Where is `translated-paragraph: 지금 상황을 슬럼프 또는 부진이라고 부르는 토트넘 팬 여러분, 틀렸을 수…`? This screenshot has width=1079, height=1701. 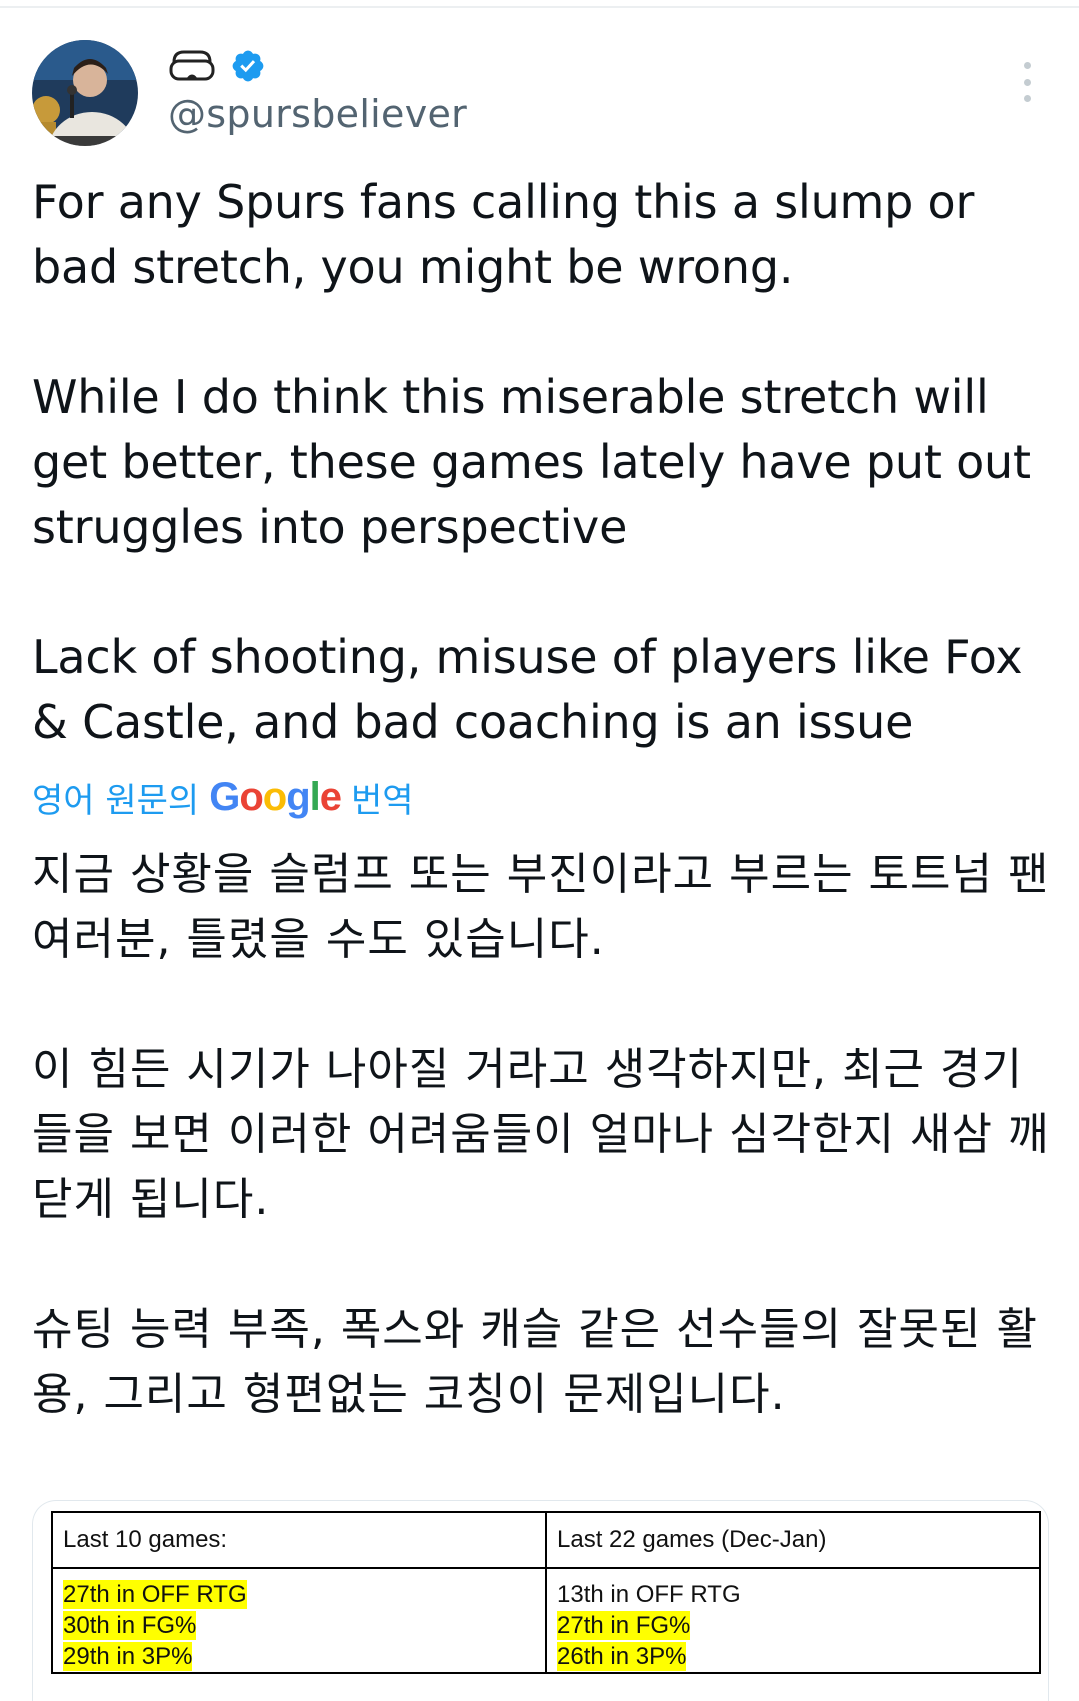 translated-paragraph: 지금 상황을 슬럼프 또는 부진이라고 부르는 토트넘 팬 여러분, 틀렸을 수… is located at coordinates (541, 907).